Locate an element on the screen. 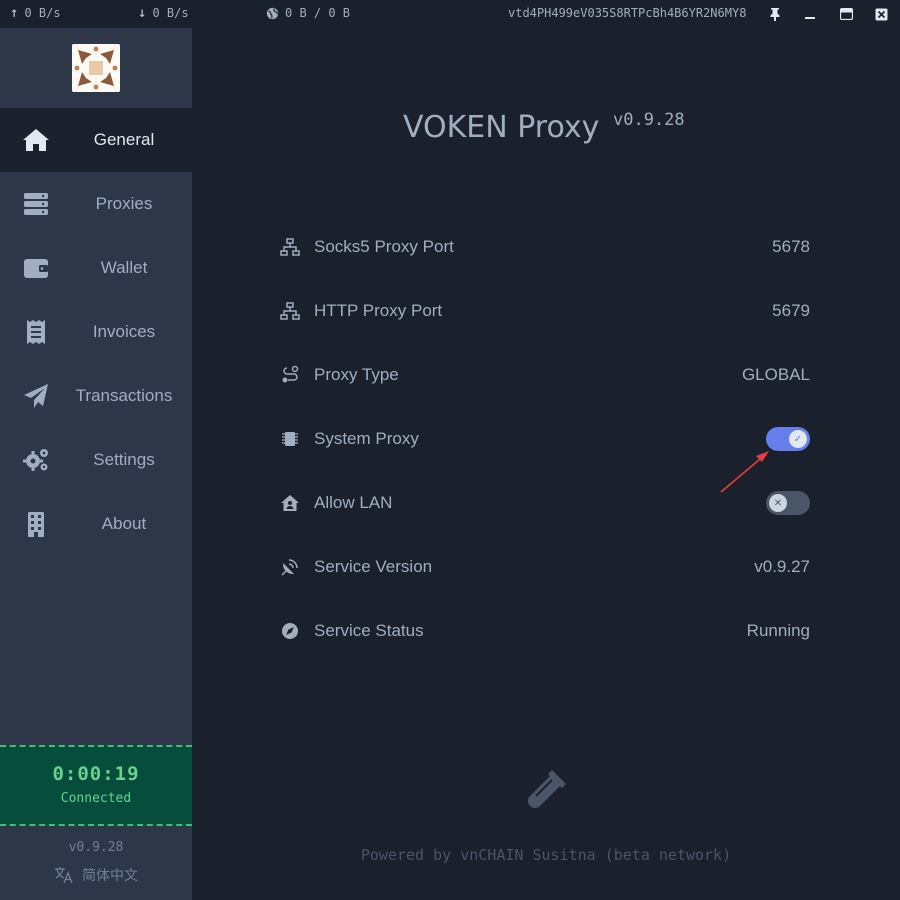 Image resolution: width=900 pixels, height=900 pixels. home-icon is located at coordinates (36, 140).